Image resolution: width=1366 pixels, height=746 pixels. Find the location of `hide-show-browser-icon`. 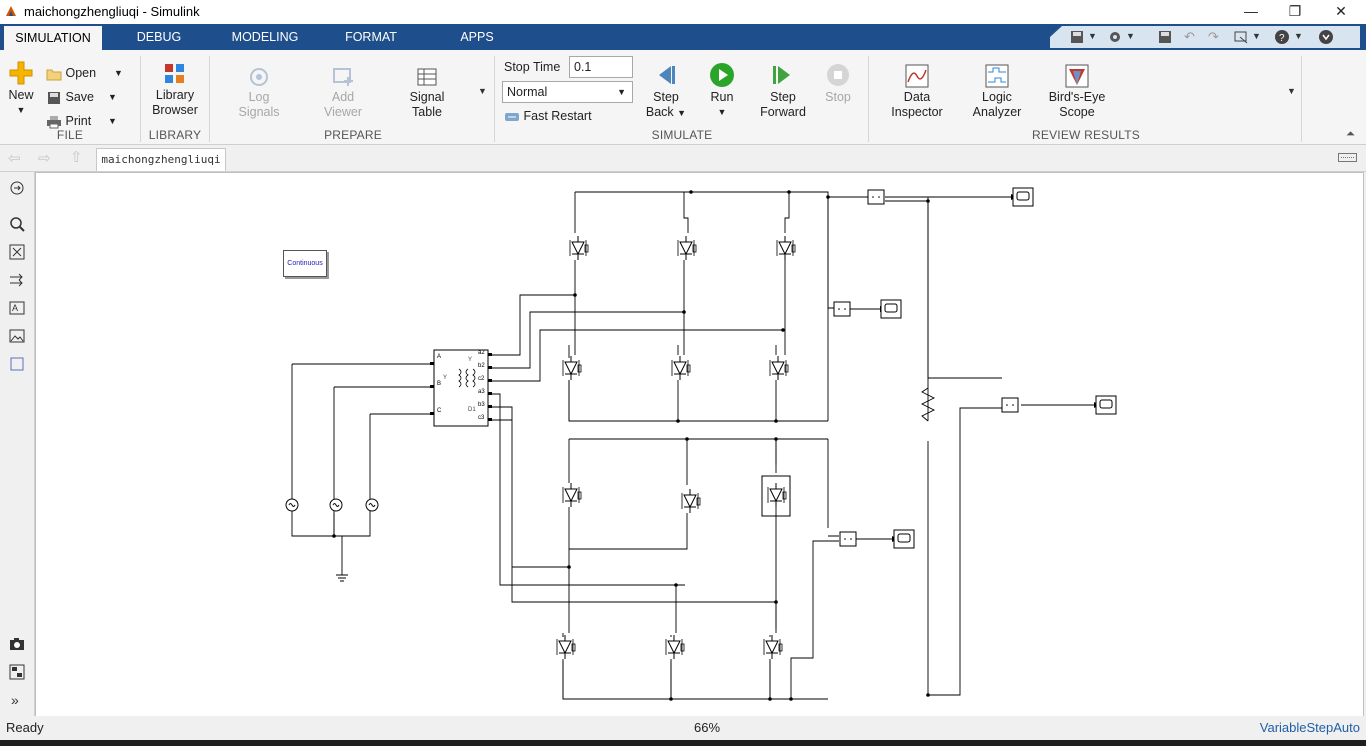

hide-show-browser-icon is located at coordinates (17, 188).